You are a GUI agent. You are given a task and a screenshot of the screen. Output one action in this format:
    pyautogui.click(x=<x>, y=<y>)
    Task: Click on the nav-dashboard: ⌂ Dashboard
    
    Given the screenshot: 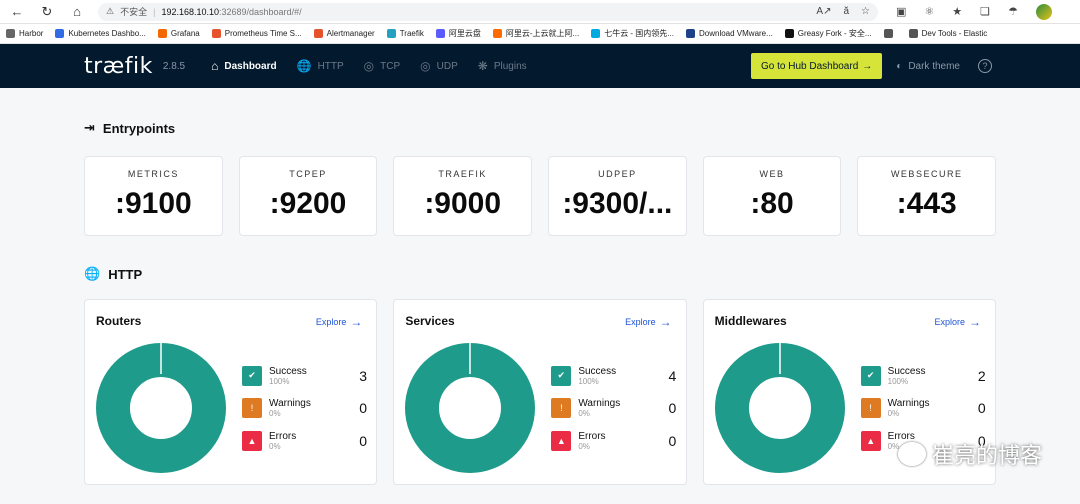 What is the action you would take?
    pyautogui.click(x=243, y=66)
    